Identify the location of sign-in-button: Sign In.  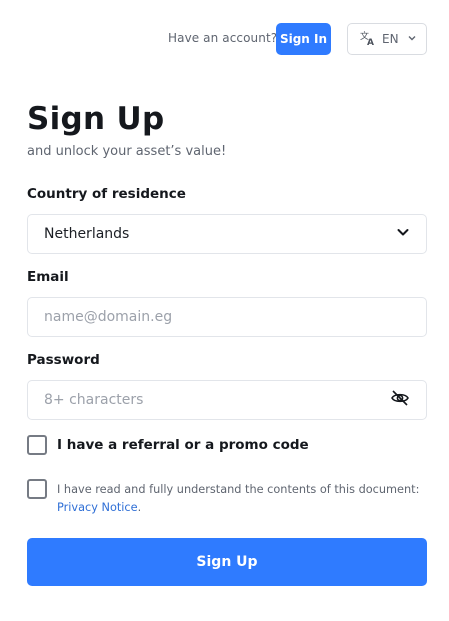
(303, 39).